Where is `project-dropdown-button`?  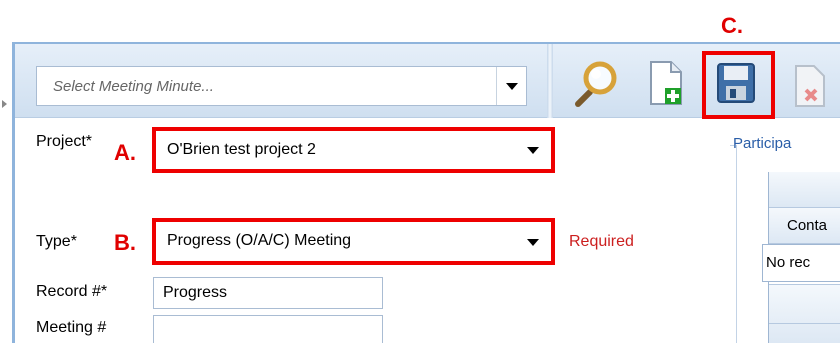 project-dropdown-button is located at coordinates (535, 150).